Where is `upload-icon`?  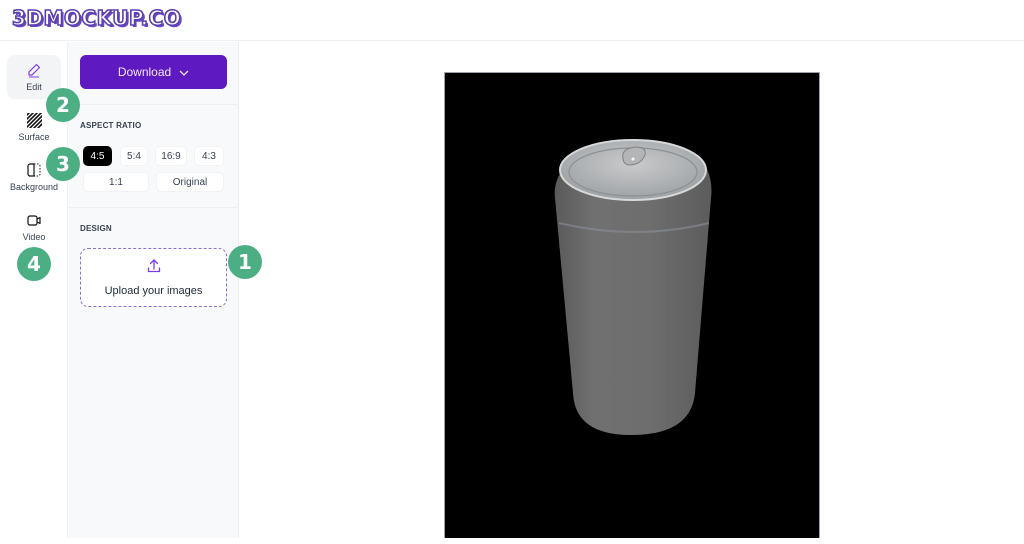 upload-icon is located at coordinates (154, 268).